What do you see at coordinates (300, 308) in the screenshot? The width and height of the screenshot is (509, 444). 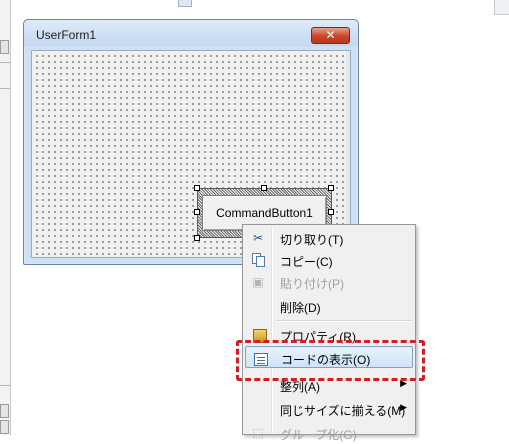 I see `menu-item-label: 削除(D)` at bounding box center [300, 308].